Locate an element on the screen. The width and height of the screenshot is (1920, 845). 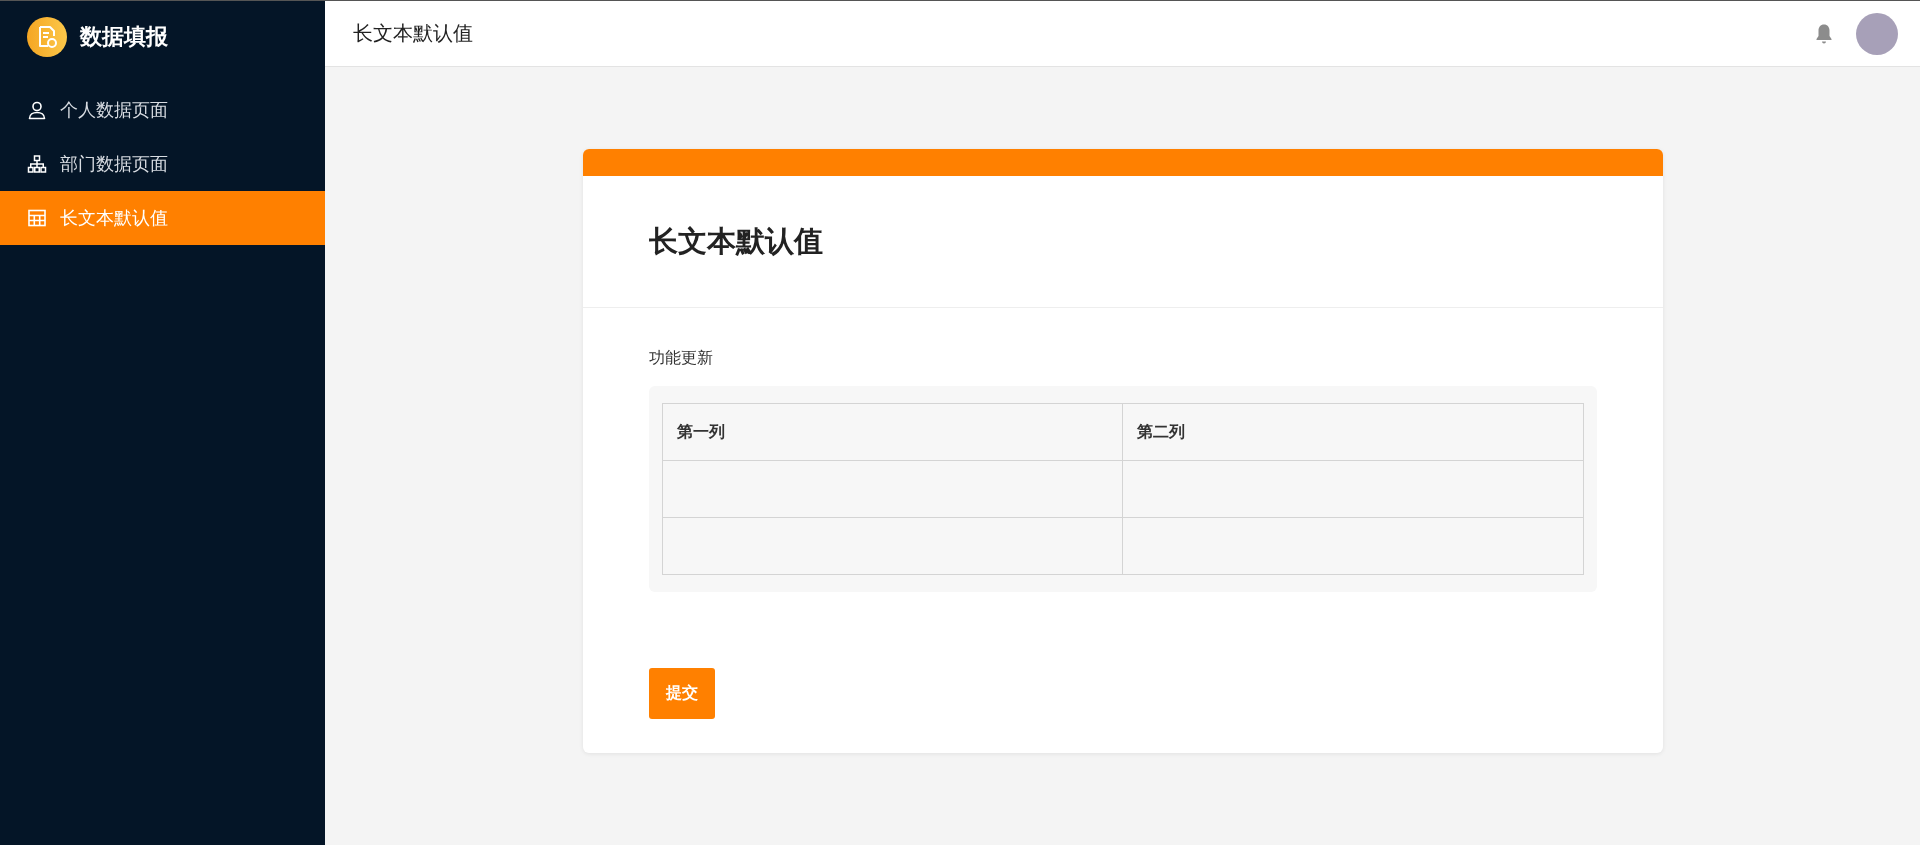
form-title: 长文本默认值 is located at coordinates (735, 241).